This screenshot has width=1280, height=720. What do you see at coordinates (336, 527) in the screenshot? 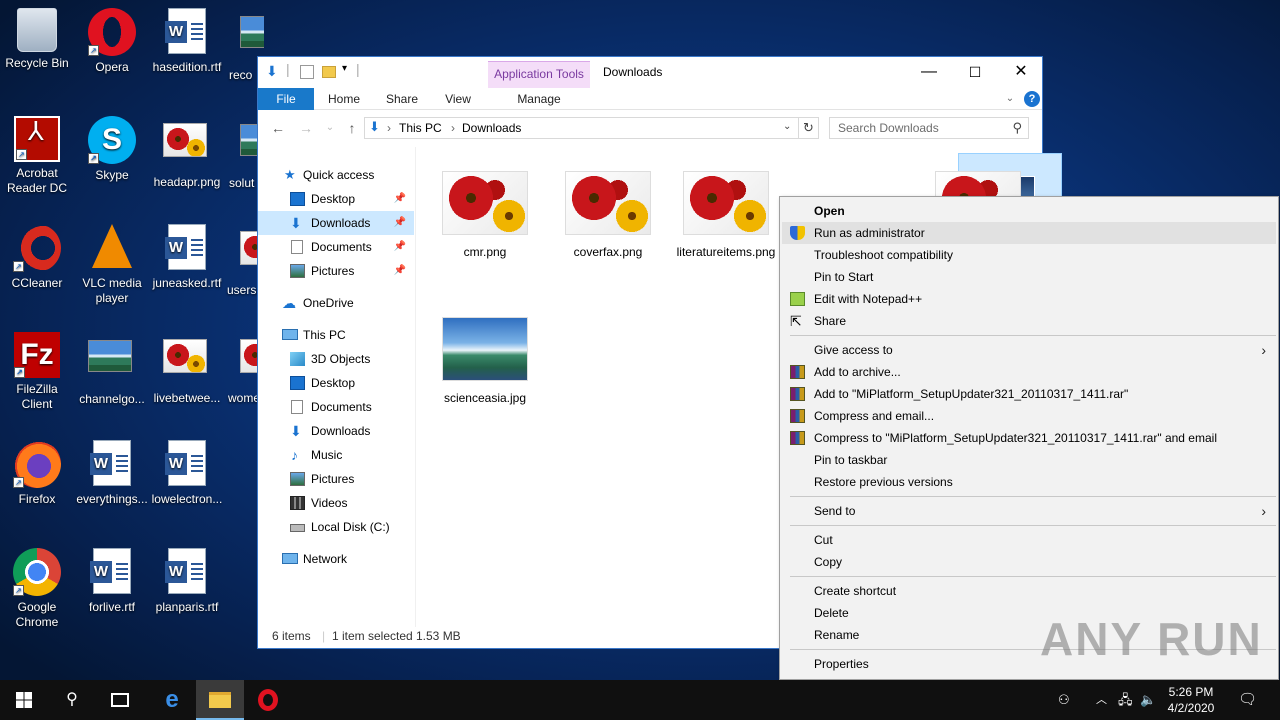
I see `nav-local-disk: Local Disk (C:)` at bounding box center [336, 527].